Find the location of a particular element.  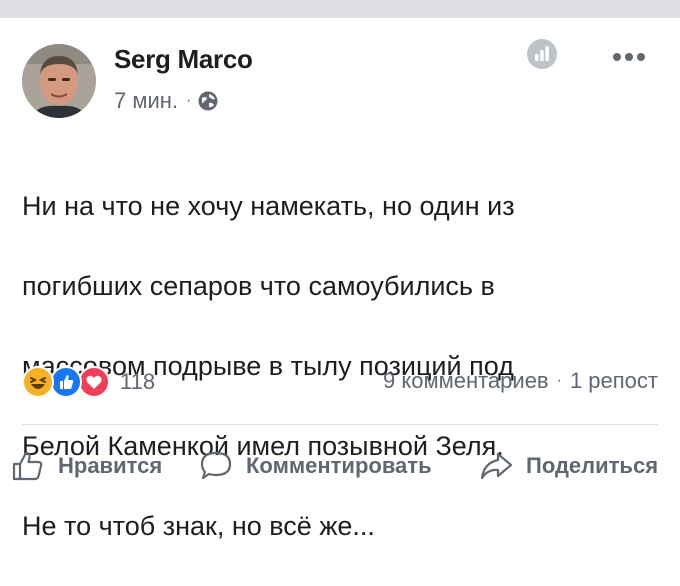

author-name: Serg Marco is located at coordinates (183, 59).